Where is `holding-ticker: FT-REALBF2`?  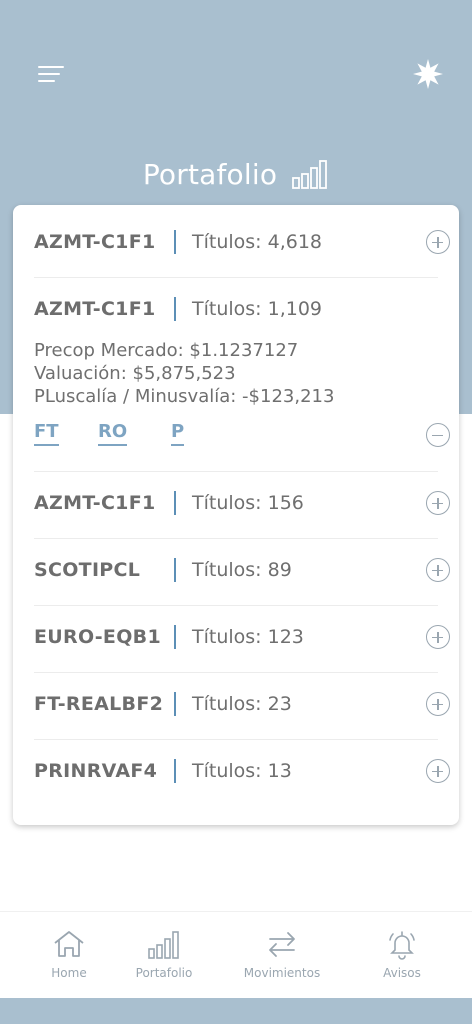 holding-ticker: FT-REALBF2 is located at coordinates (99, 704).